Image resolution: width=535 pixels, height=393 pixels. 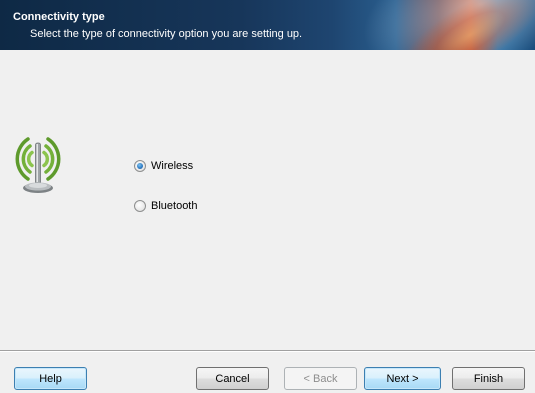 I want to click on radio-button, so click(x=140, y=206).